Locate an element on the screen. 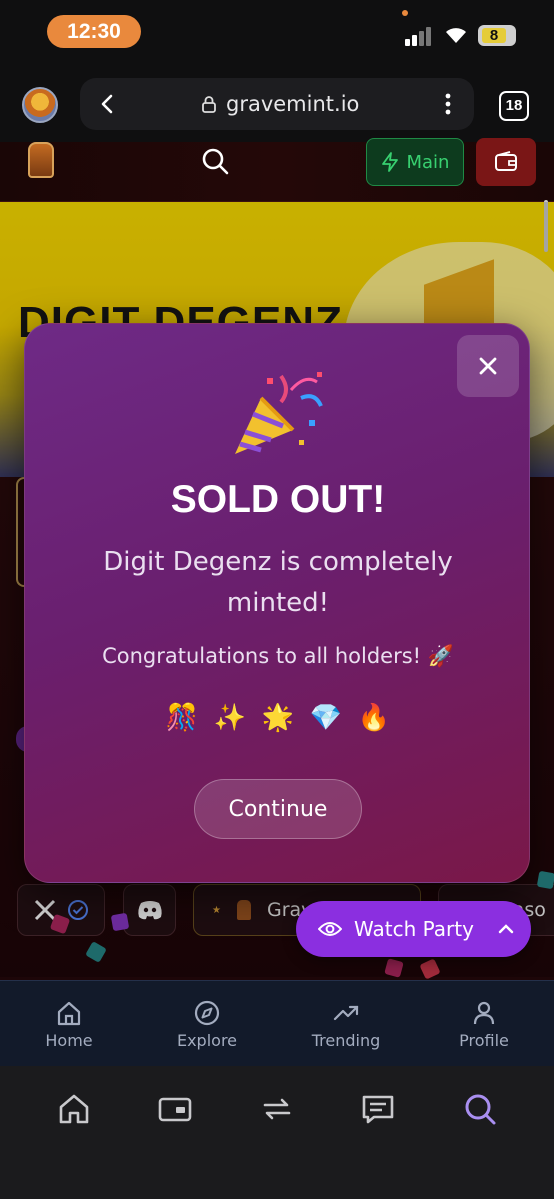 The width and height of the screenshot is (554, 1199). browser-bar: gravemint.io 18 is located at coordinates (277, 103).